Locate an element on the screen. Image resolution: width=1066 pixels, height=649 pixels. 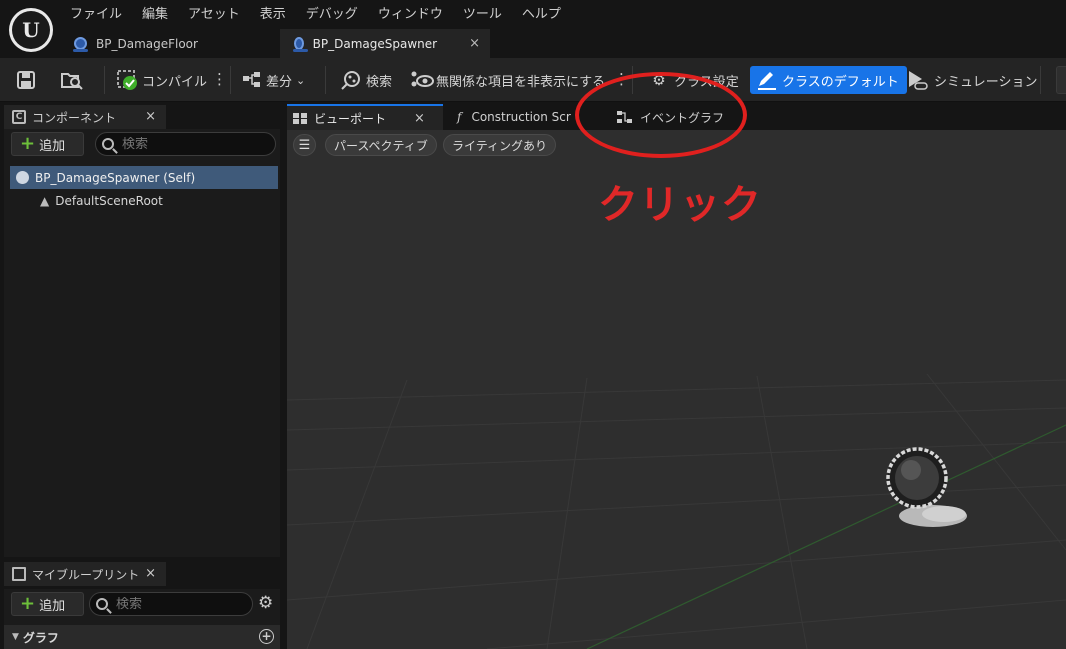
actor-icon is located at coordinates (22, 177).